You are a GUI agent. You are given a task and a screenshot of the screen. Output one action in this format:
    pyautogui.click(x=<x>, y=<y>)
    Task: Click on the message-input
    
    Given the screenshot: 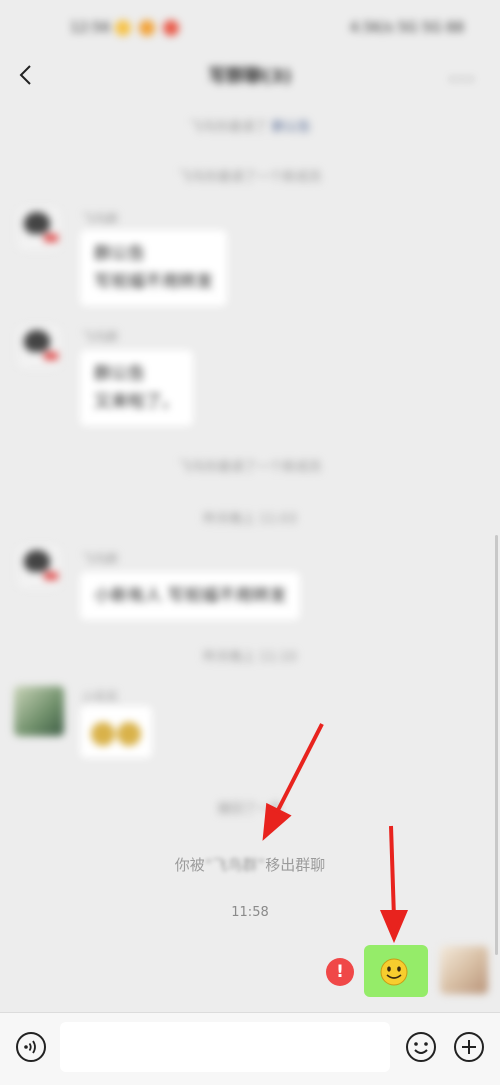 What is the action you would take?
    pyautogui.click(x=225, y=1047)
    